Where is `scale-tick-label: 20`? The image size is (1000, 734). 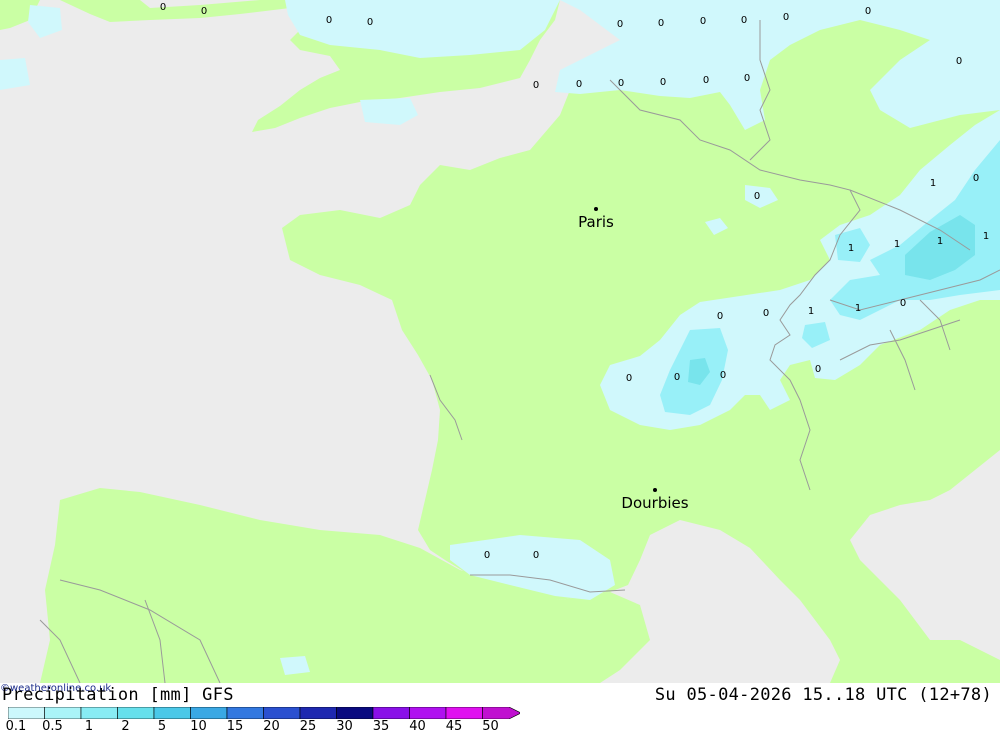 scale-tick-label: 20 is located at coordinates (271, 726).